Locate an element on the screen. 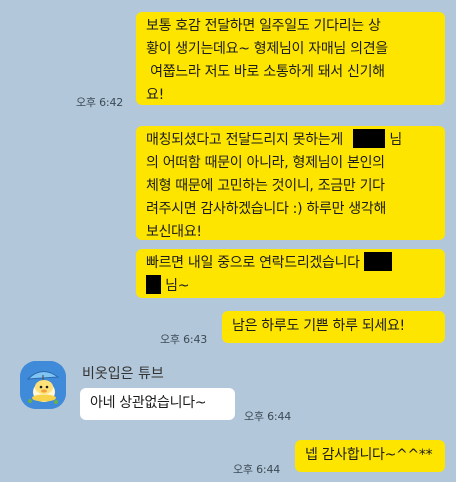  message-text: 님 is located at coordinates (395, 140).